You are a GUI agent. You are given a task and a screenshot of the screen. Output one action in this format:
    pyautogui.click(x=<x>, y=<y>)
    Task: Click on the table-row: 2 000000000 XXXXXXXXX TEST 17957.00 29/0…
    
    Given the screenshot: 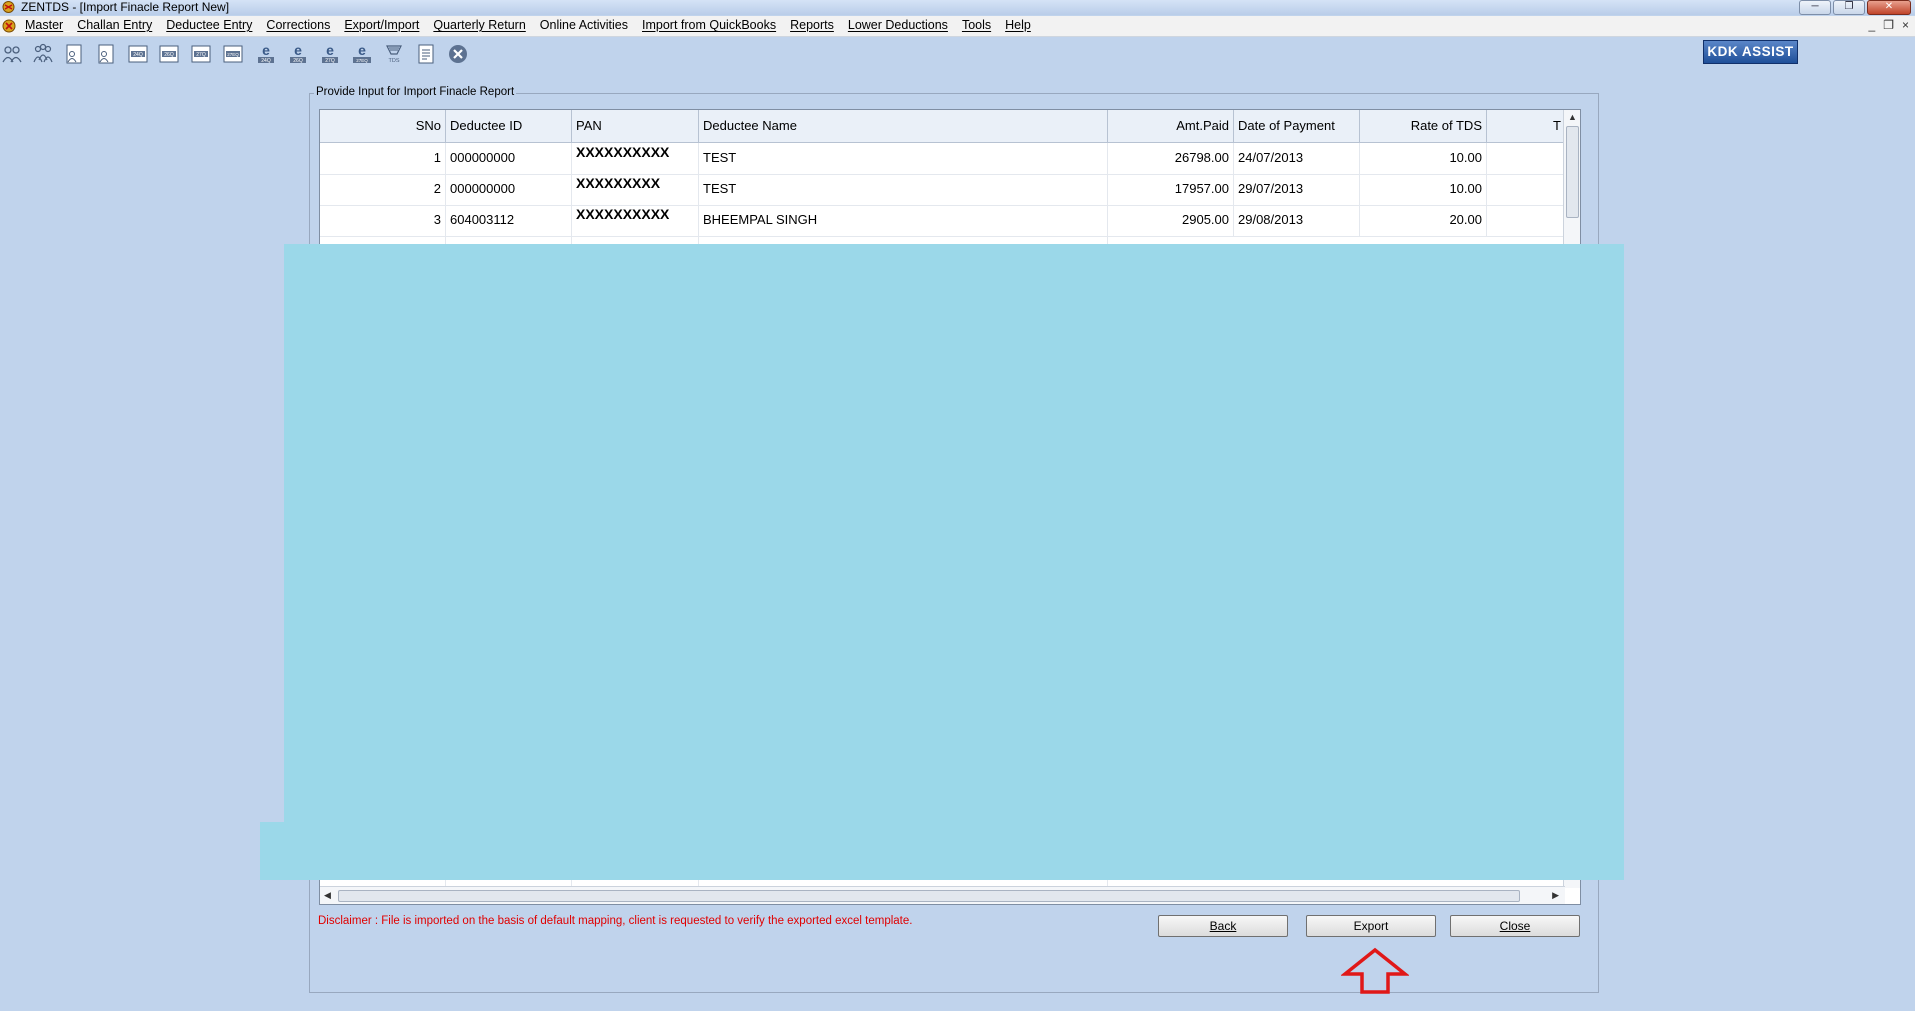 What is the action you would take?
    pyautogui.click(x=942, y=190)
    